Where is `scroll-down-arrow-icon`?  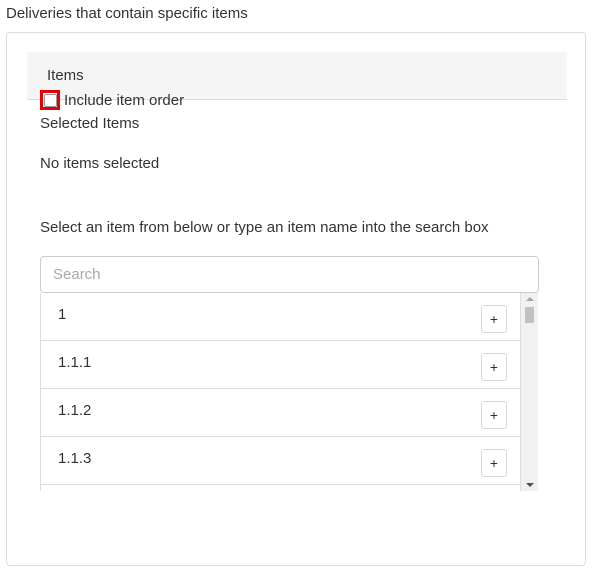 scroll-down-arrow-icon is located at coordinates (529, 485).